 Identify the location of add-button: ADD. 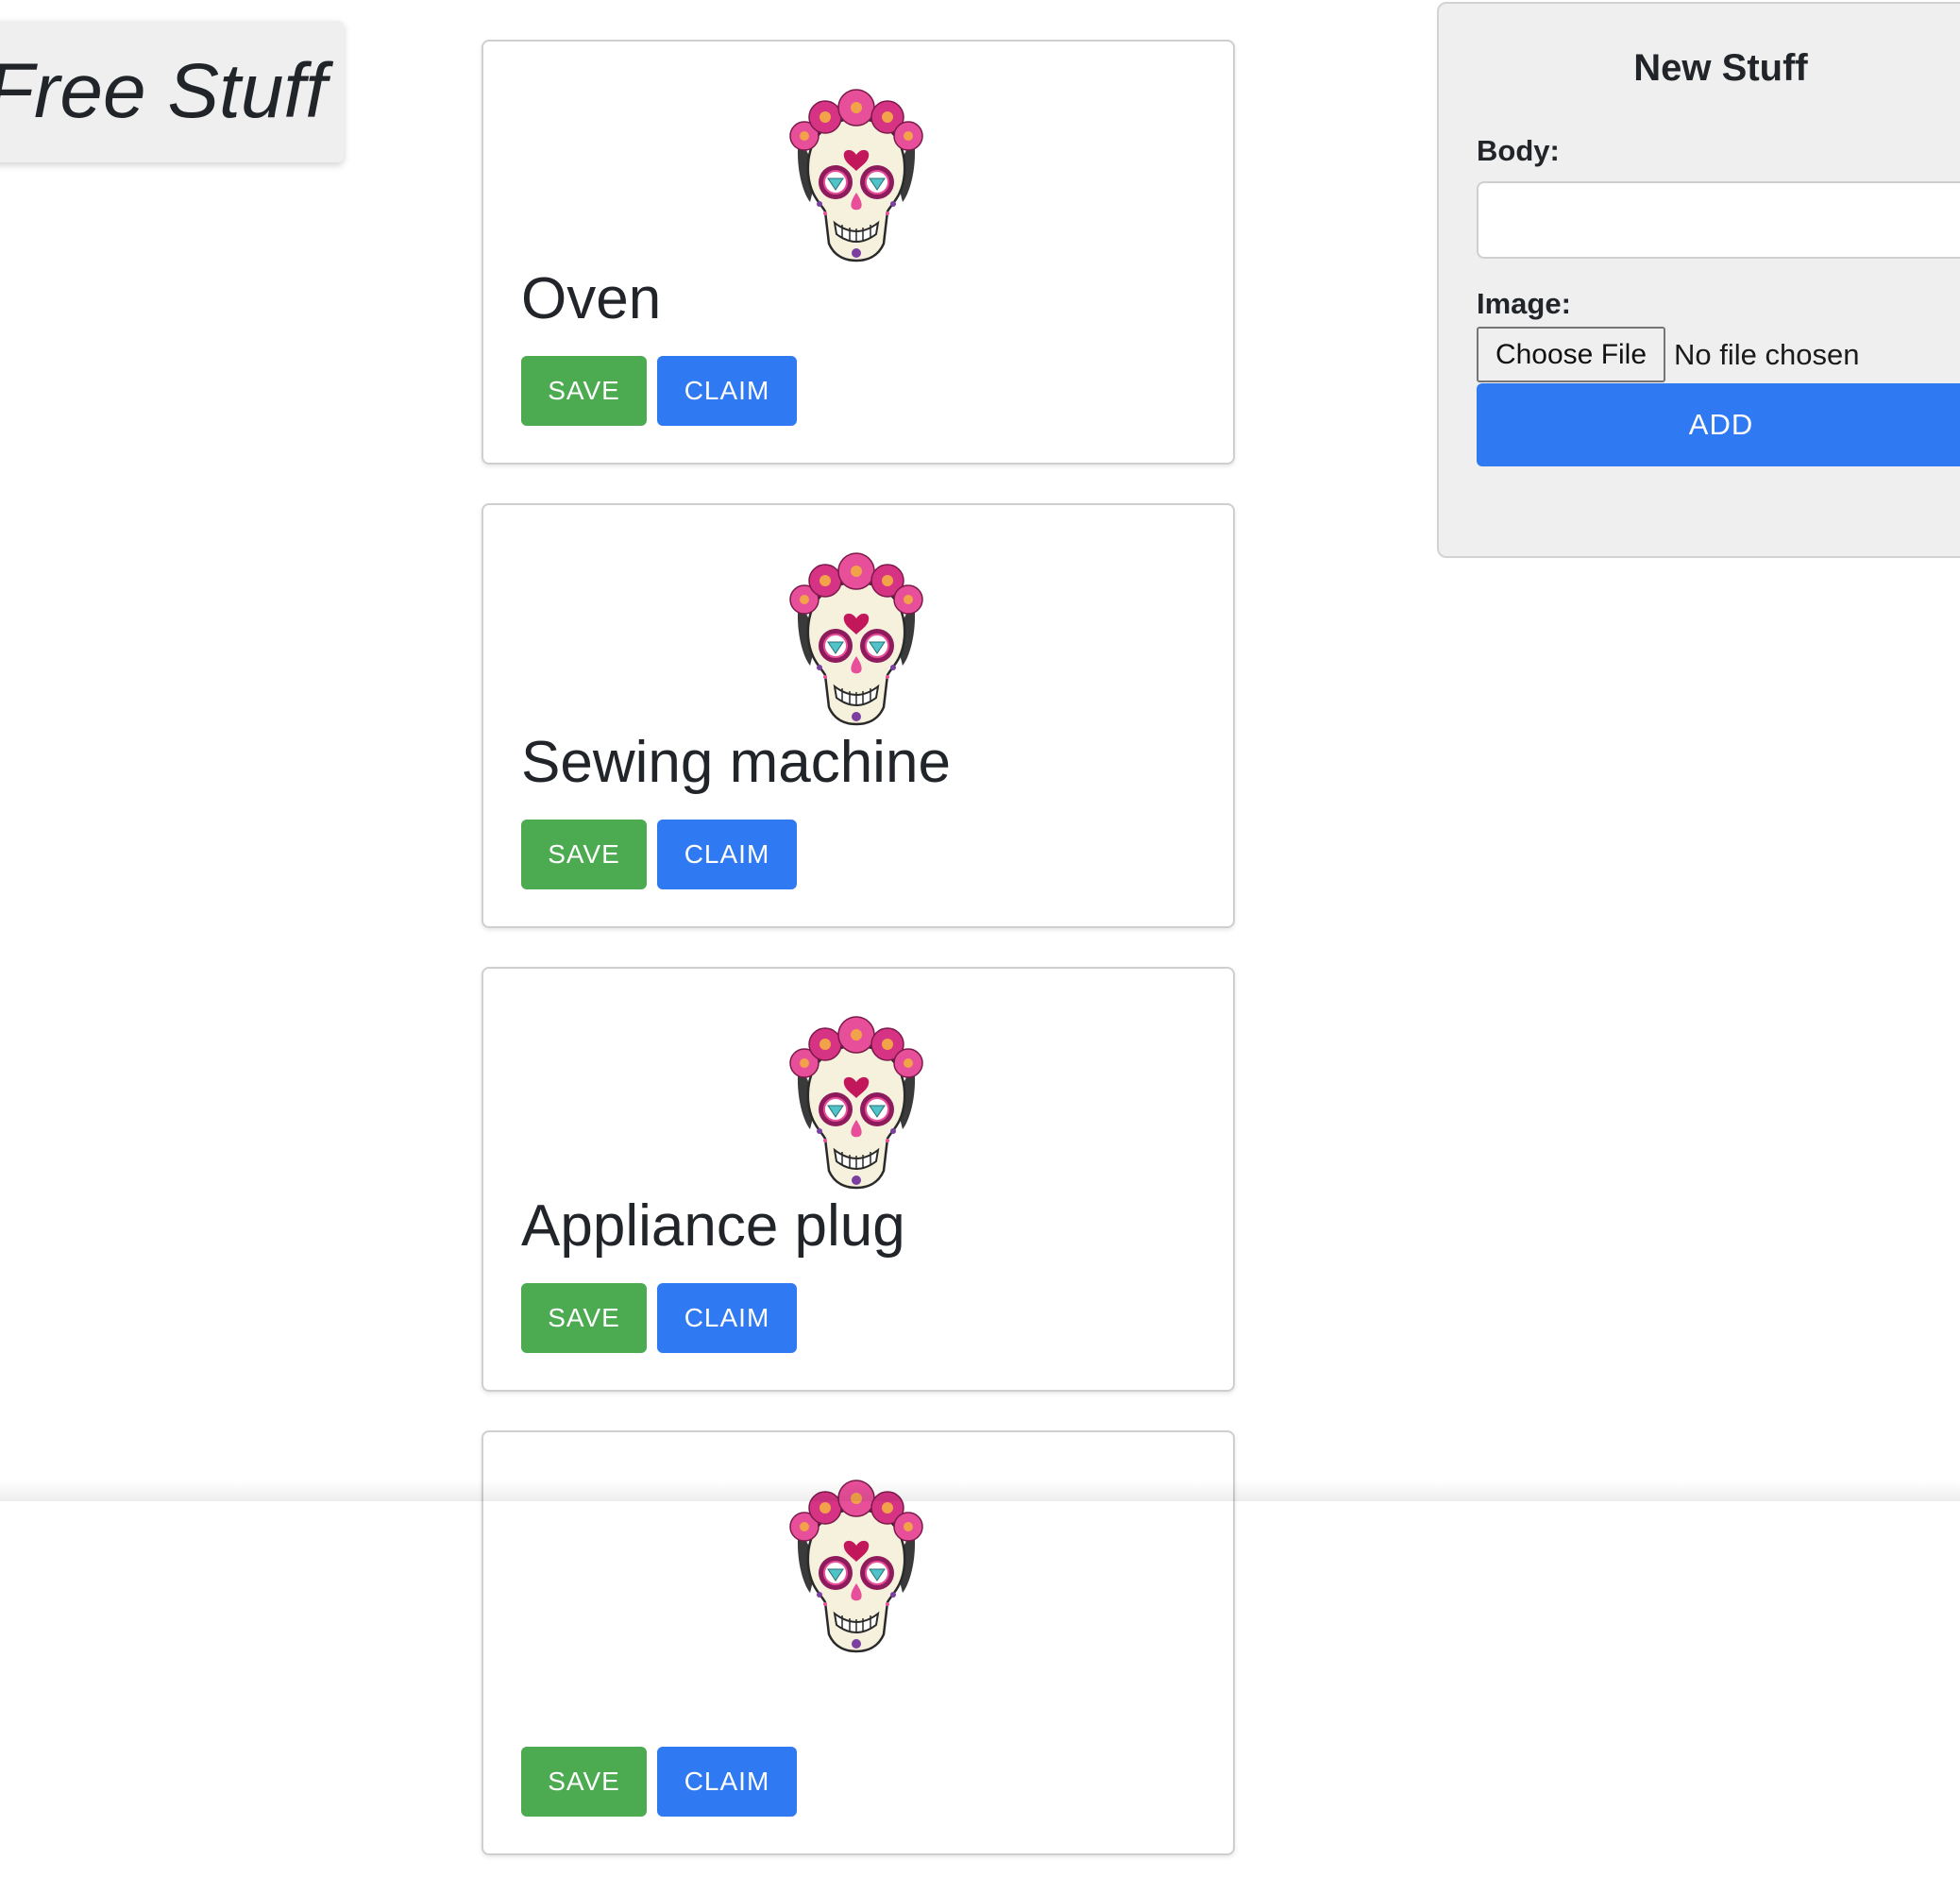
(1719, 424).